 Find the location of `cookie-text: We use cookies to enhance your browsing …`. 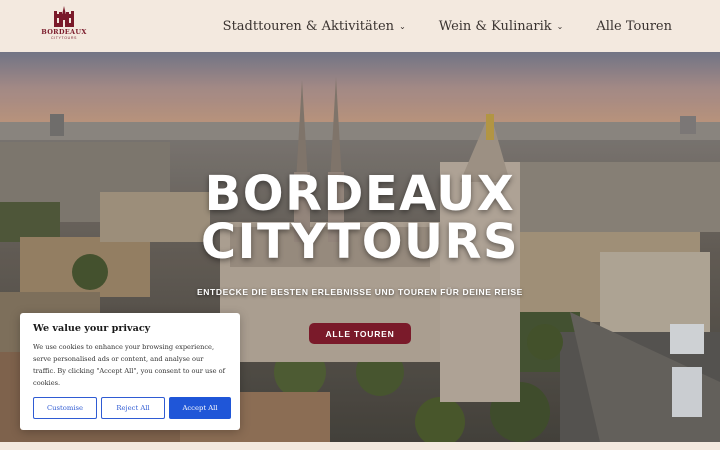

cookie-text: We use cookies to enhance your browsing … is located at coordinates (129, 365).